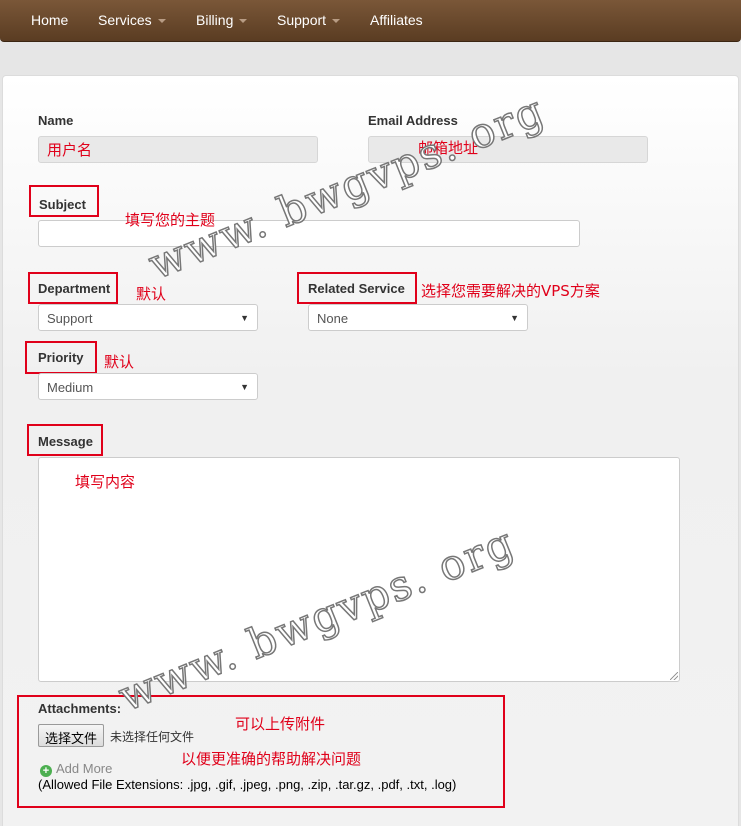  I want to click on message-annotation: 填写内容, so click(105, 482).